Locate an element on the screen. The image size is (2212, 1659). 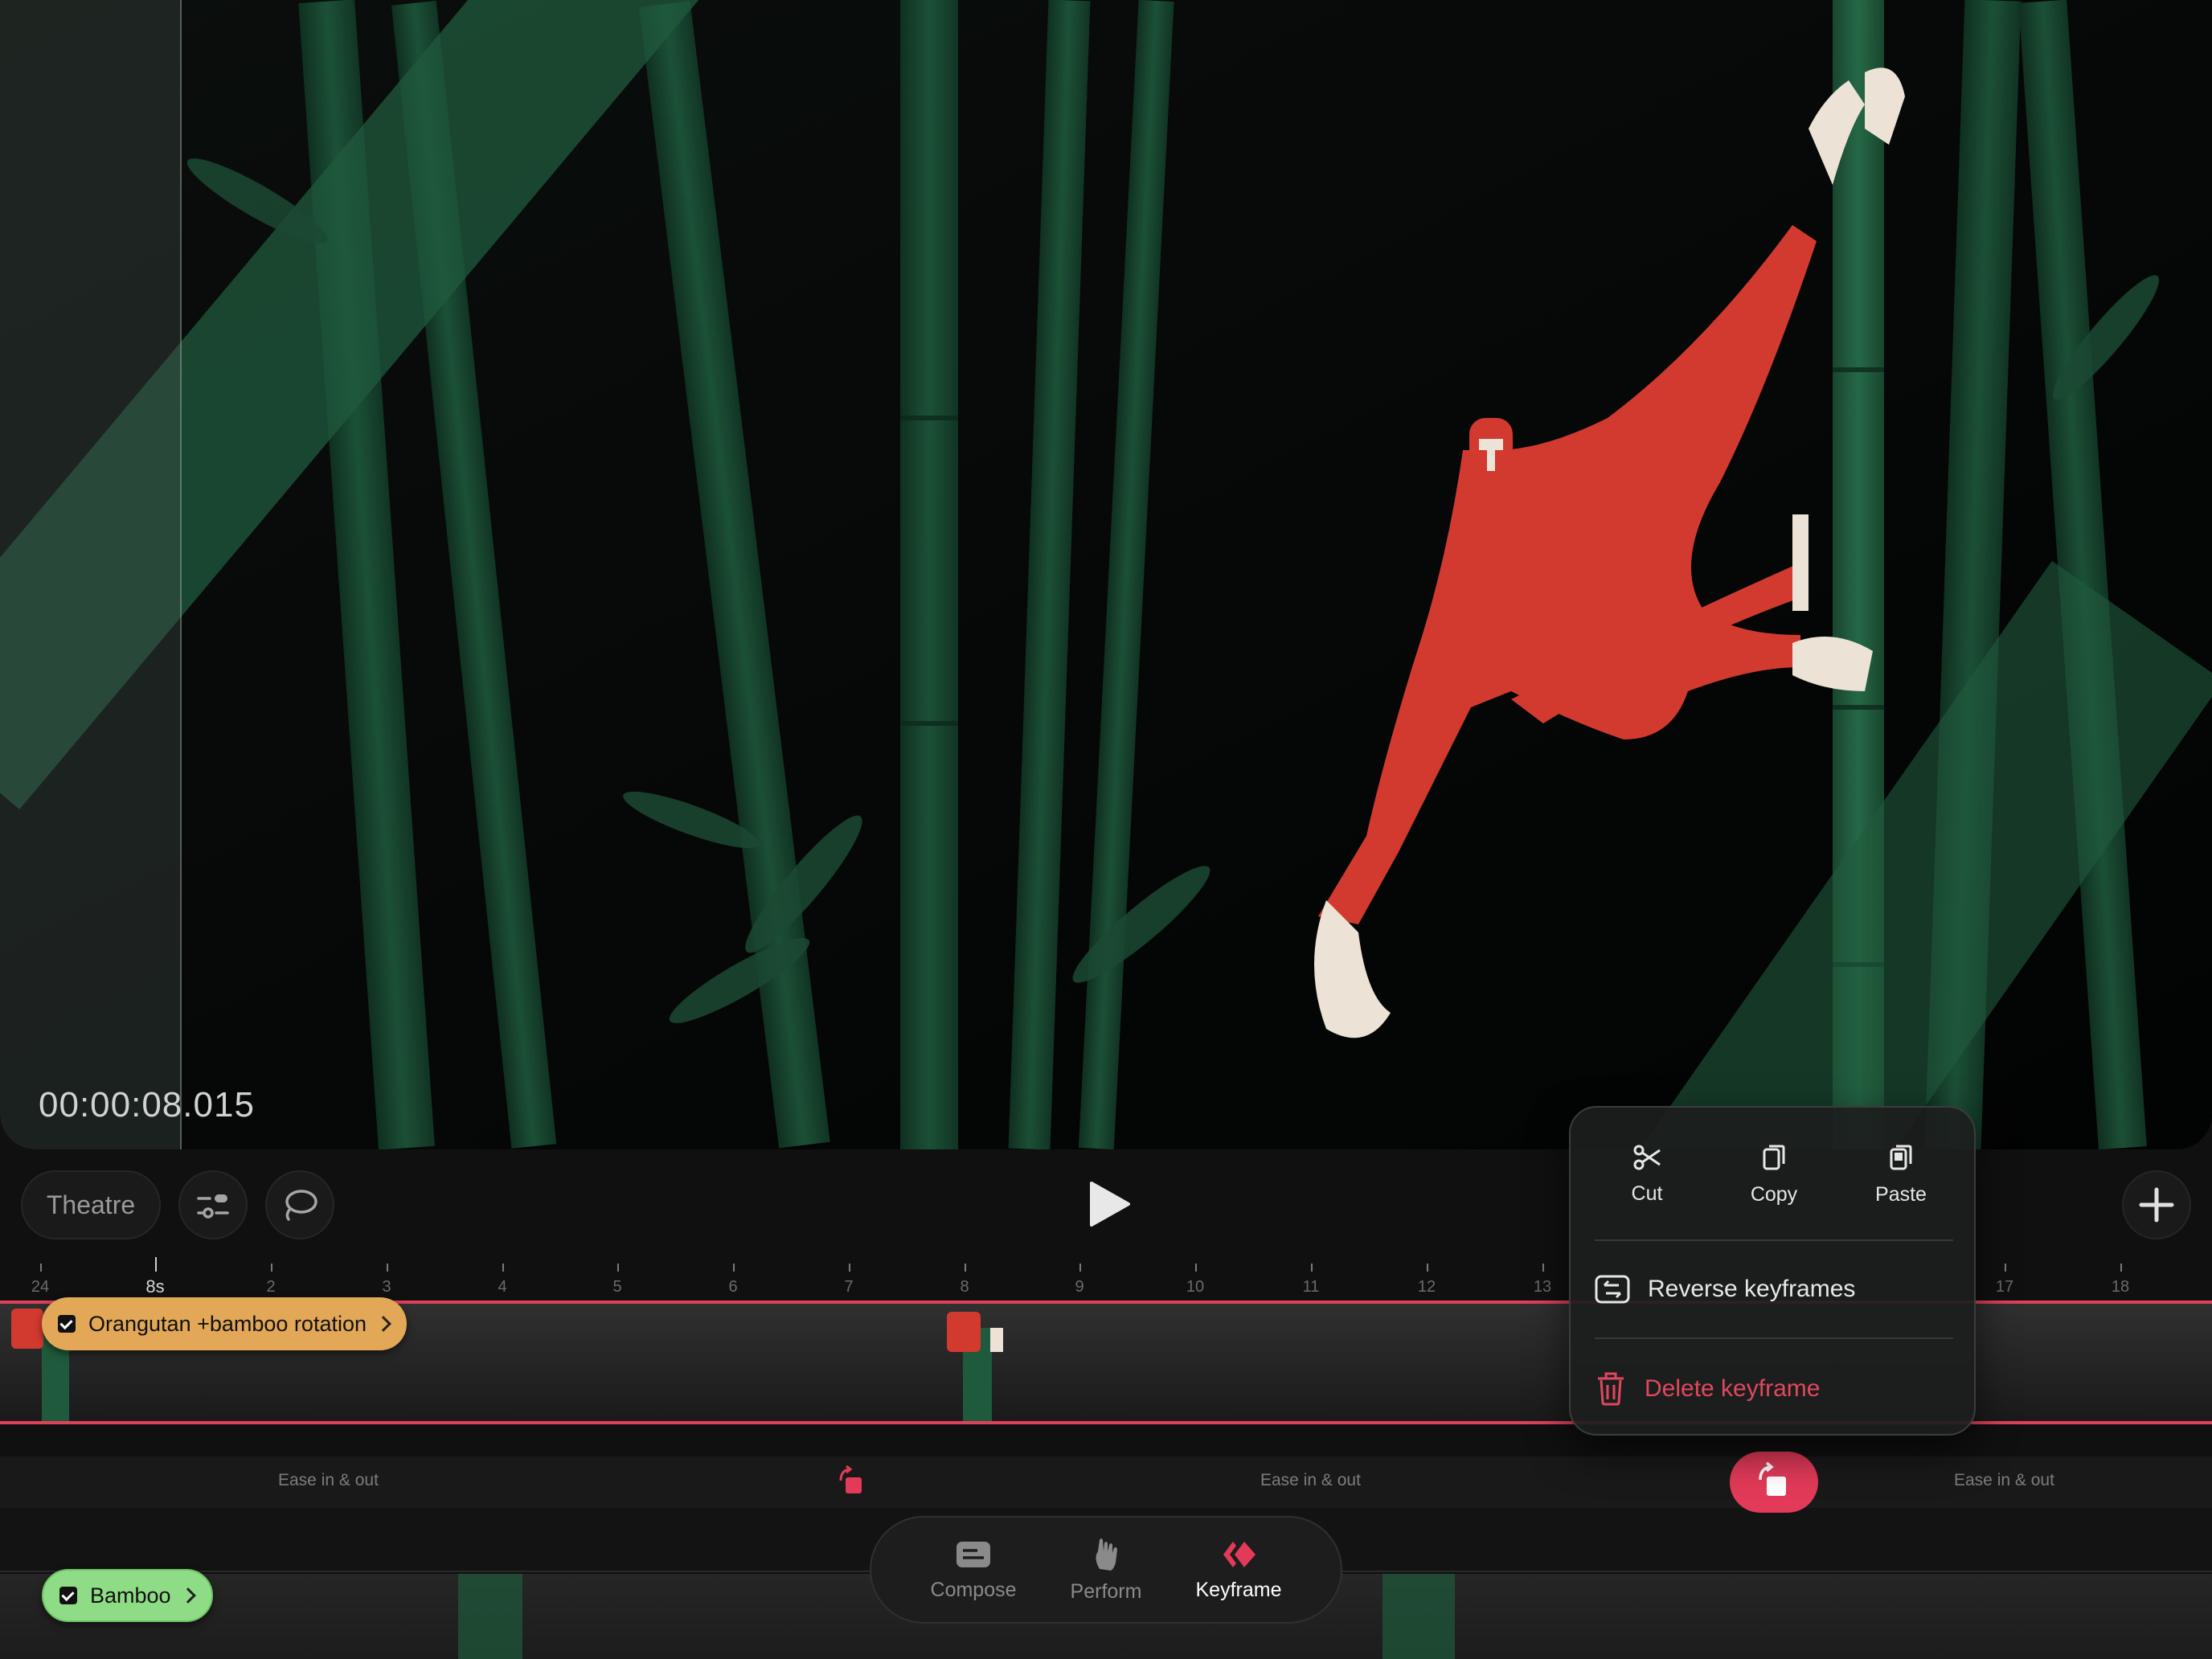
ruler-tick-label: 18 is located at coordinates (2120, 1287).